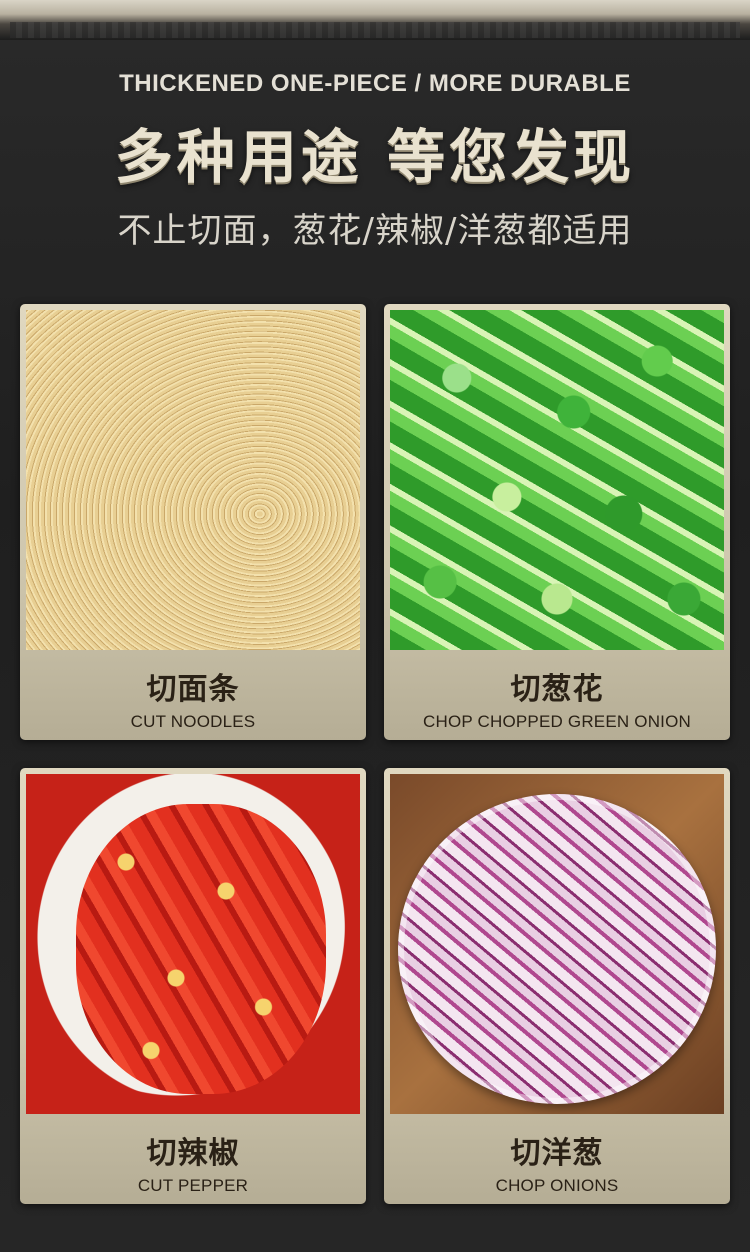 The width and height of the screenshot is (750, 1252). What do you see at coordinates (375, 20) in the screenshot?
I see `decorative-top-border` at bounding box center [375, 20].